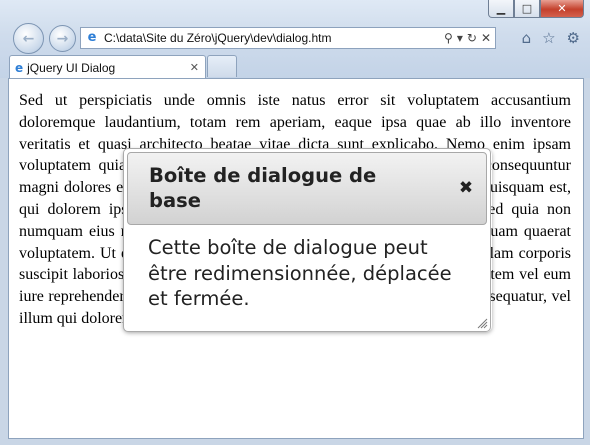  Describe the element at coordinates (573, 38) in the screenshot. I see `settings-gear-icon: ⚙` at that location.